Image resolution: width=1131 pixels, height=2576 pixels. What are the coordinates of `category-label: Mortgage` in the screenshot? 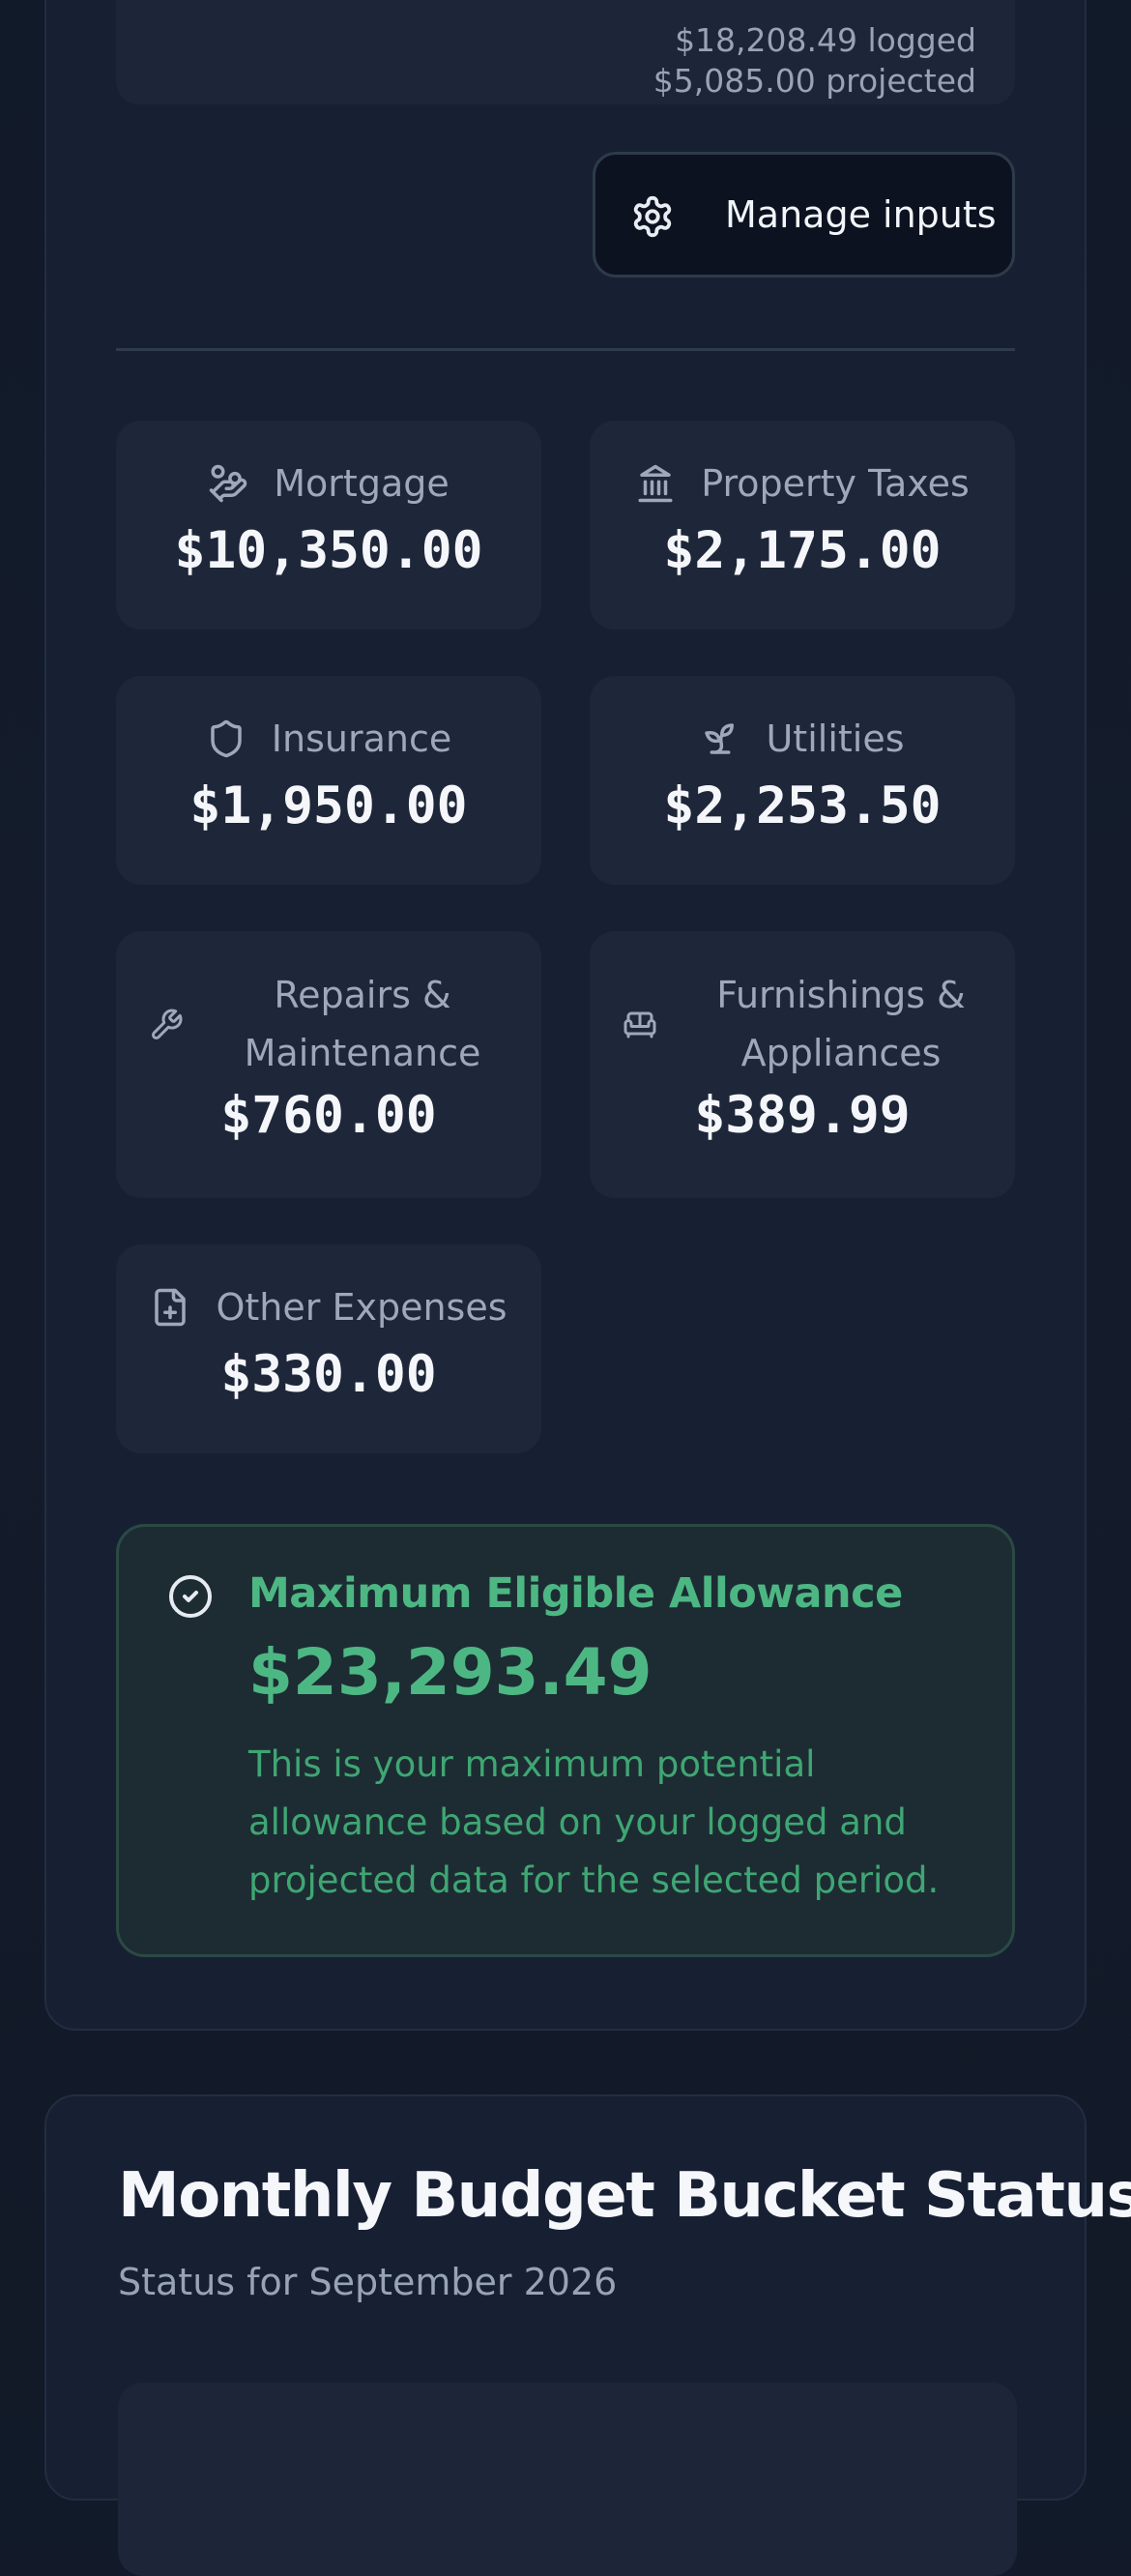 It's located at (362, 483).